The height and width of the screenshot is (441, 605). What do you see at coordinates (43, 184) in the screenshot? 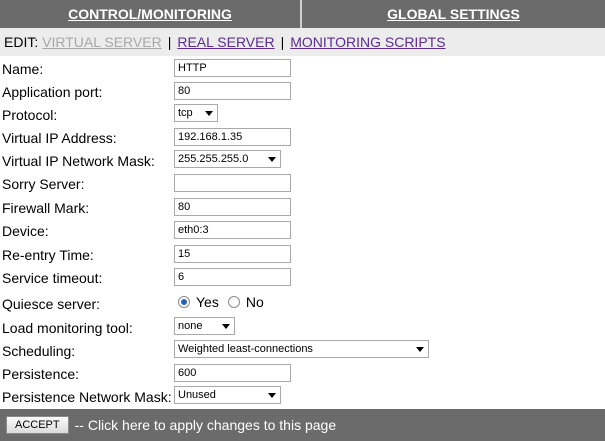
I see `sorry-server-label: Sorry Server:` at bounding box center [43, 184].